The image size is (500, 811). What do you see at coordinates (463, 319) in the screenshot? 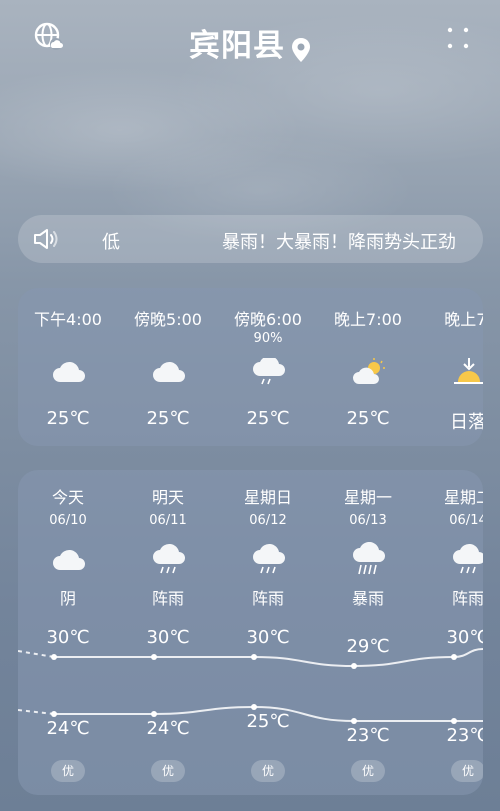
I see `hour-time: 晚上7:` at bounding box center [463, 319].